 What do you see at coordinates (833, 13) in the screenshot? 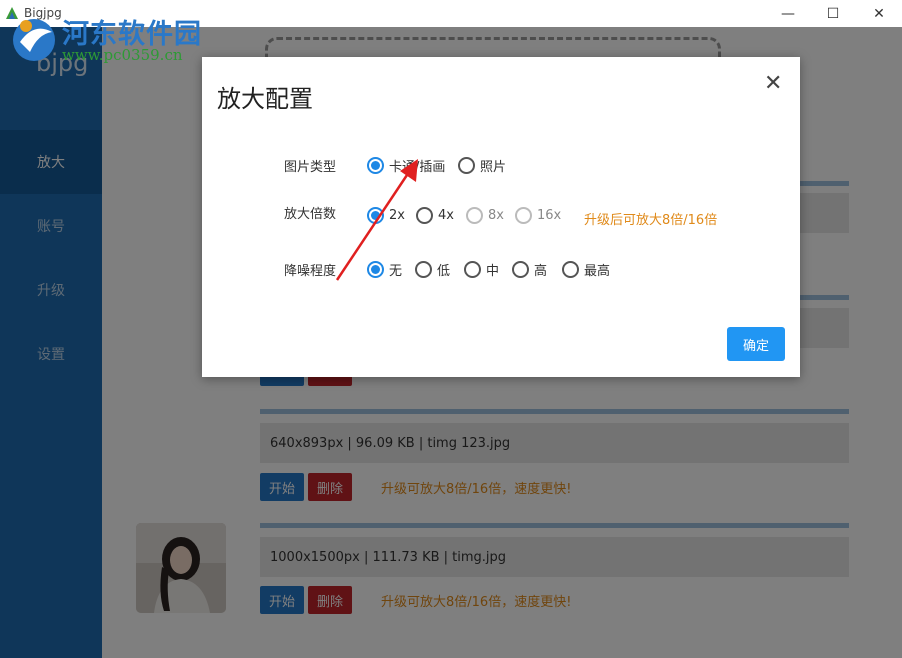
I see `maximize-button: ☐` at bounding box center [833, 13].